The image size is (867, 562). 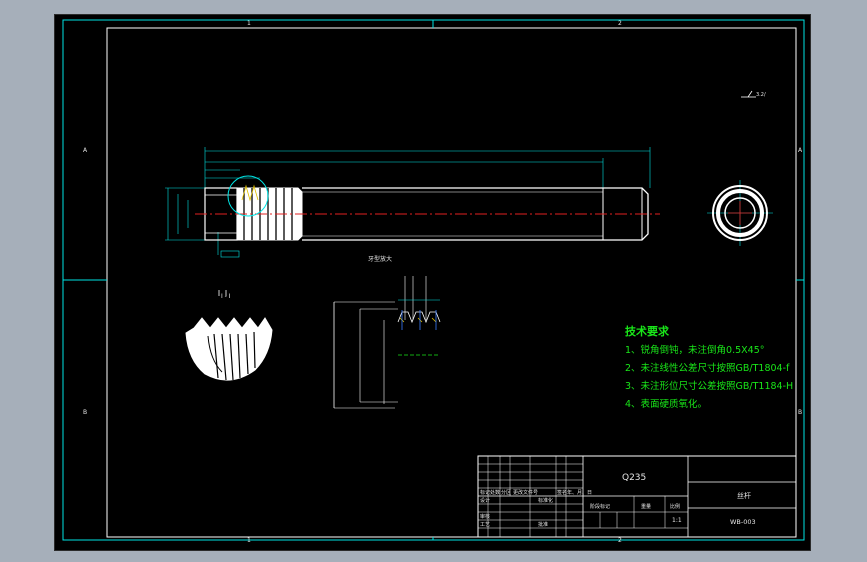 I want to click on tech-note-4: 4、表面硬质氧化。, so click(x=666, y=404).